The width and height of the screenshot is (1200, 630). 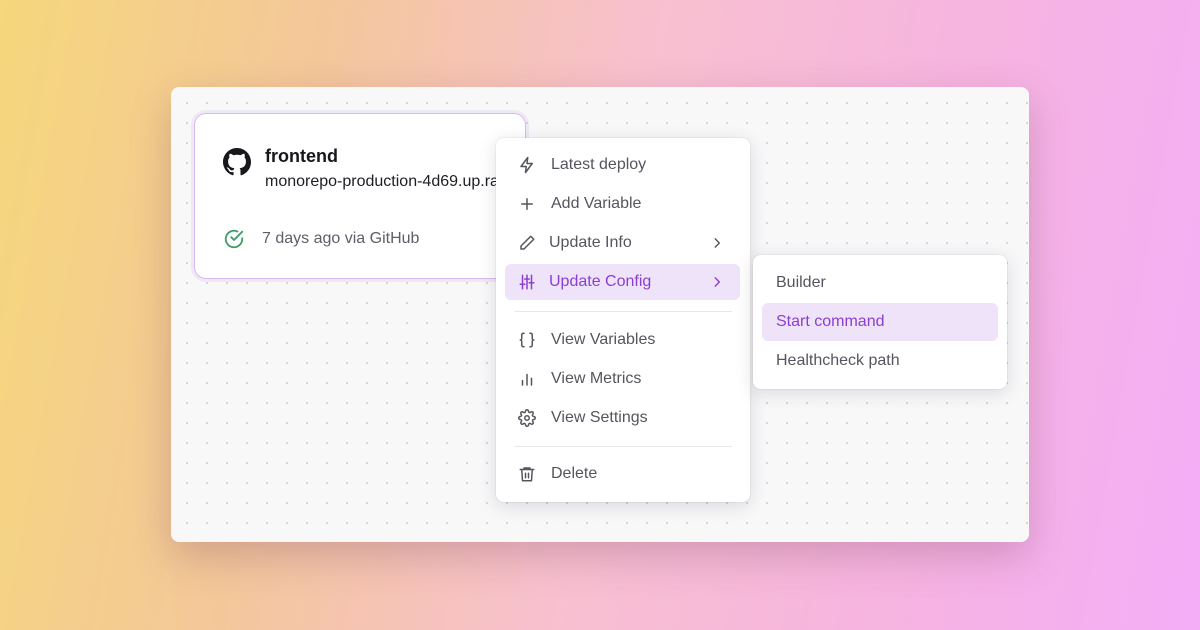 What do you see at coordinates (590, 242) in the screenshot?
I see `menu-item-label: Update Info` at bounding box center [590, 242].